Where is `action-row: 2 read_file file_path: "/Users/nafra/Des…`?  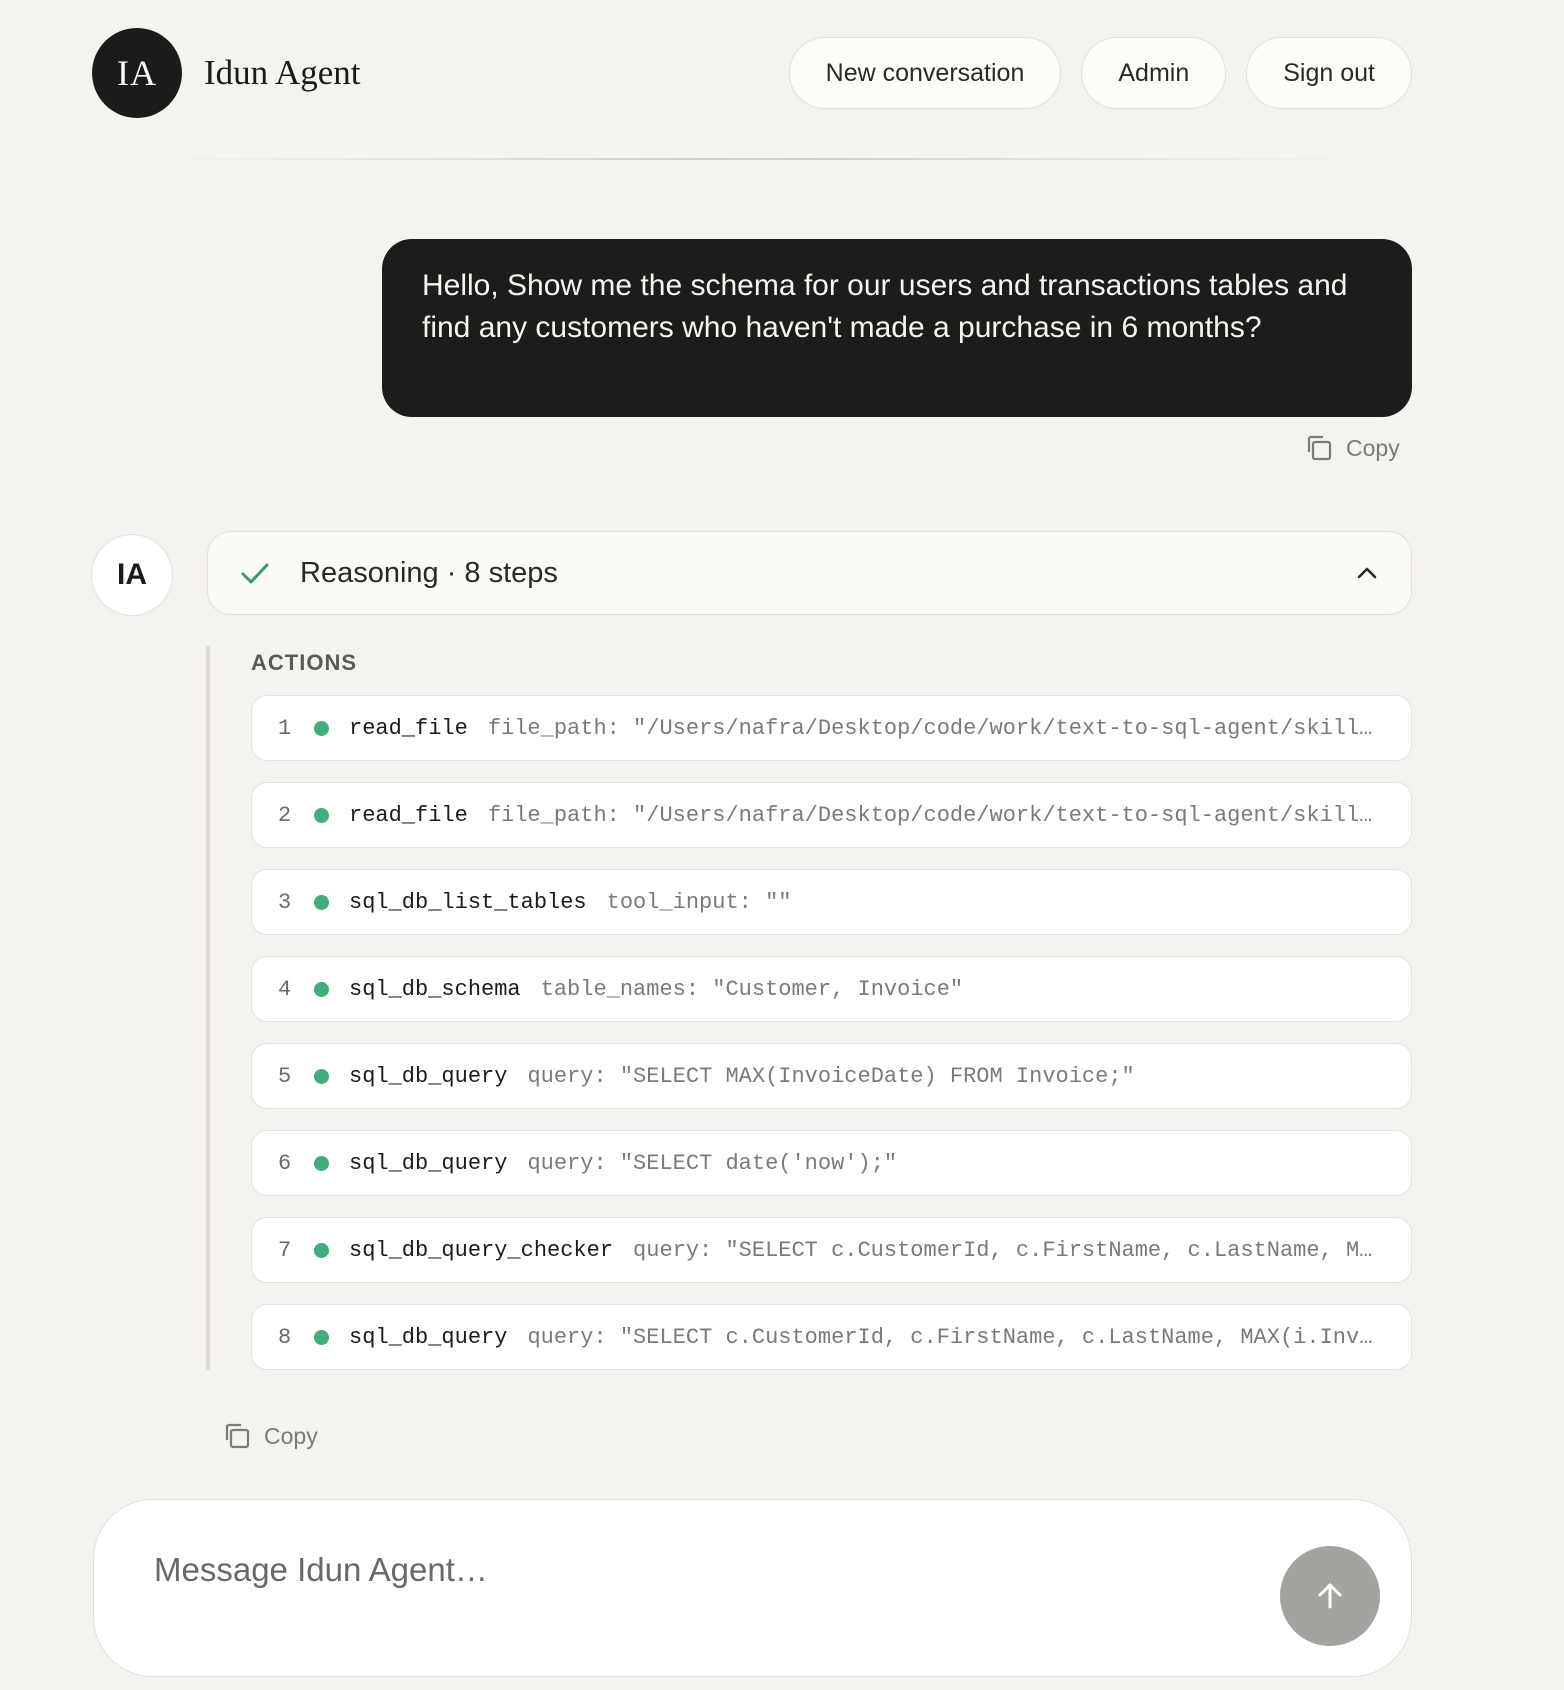 action-row: 2 read_file file_path: "/Users/nafra/Des… is located at coordinates (831, 815).